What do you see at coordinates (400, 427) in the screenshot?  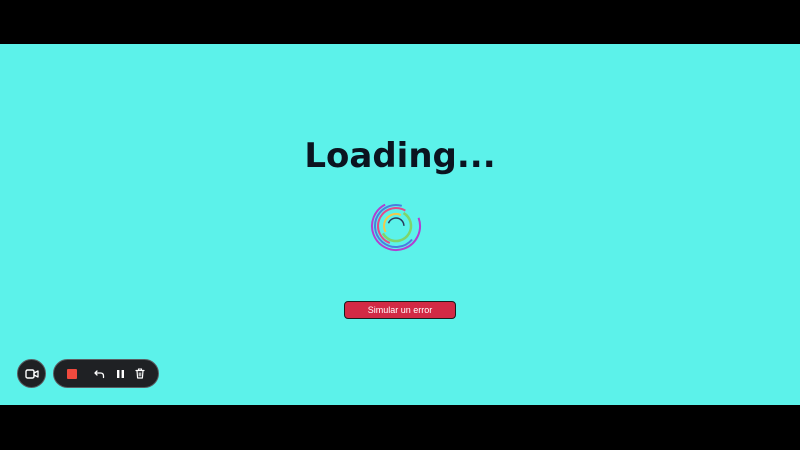 I see `letterbox-bottom` at bounding box center [400, 427].